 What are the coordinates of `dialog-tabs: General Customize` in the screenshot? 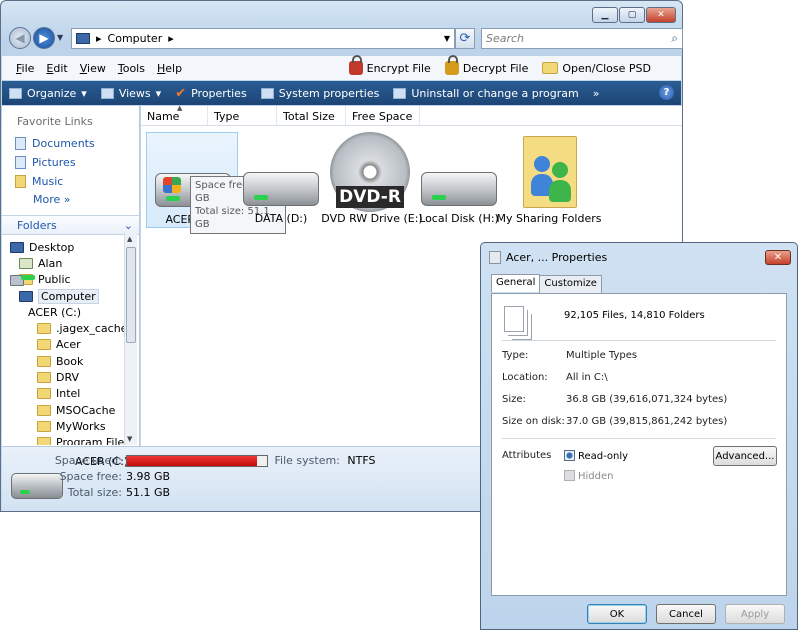 It's located at (546, 283).